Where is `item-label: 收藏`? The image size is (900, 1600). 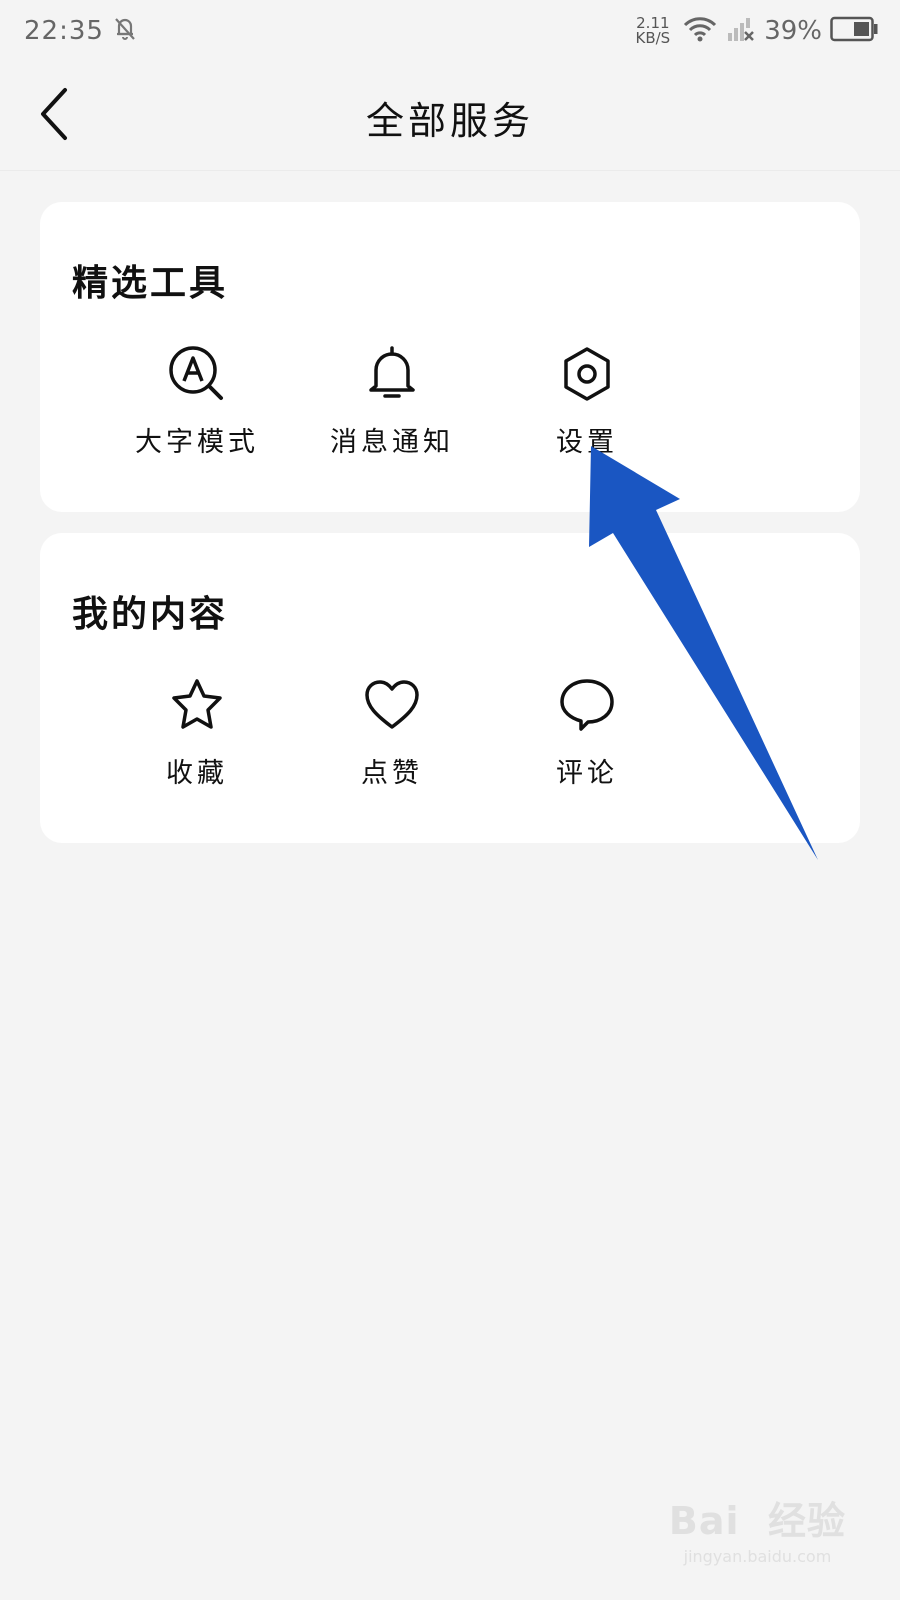
item-label: 收藏 is located at coordinates (197, 773).